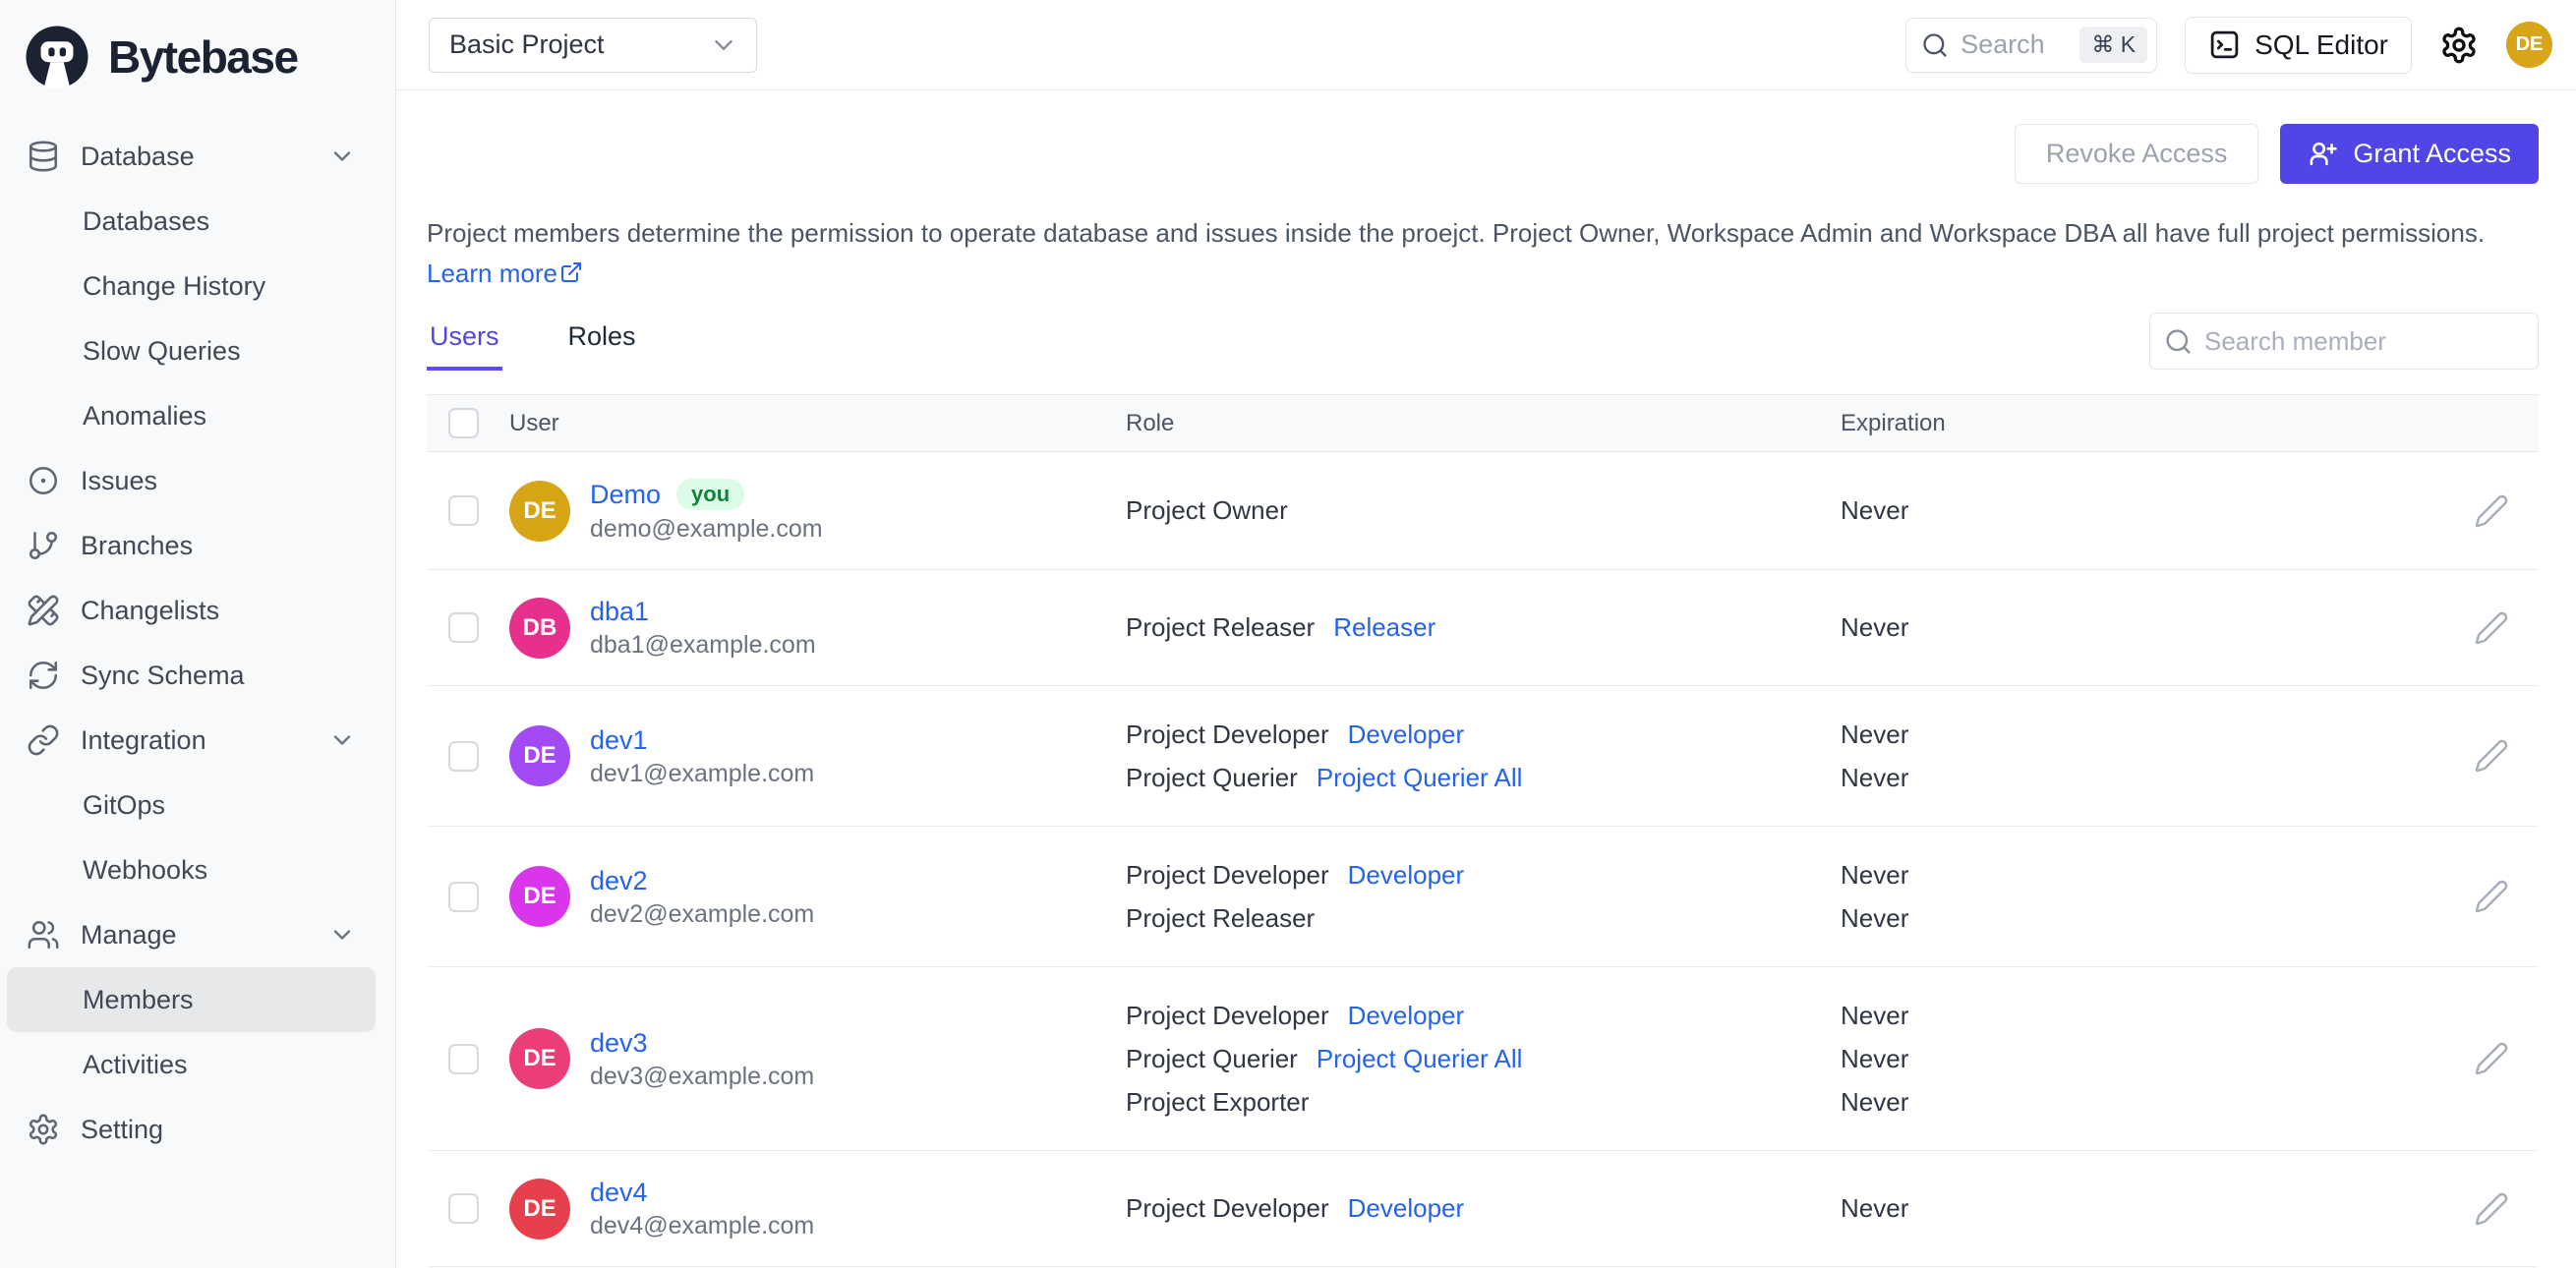 The width and height of the screenshot is (2576, 1268). I want to click on sidebar-item-label: Activities, so click(135, 1064).